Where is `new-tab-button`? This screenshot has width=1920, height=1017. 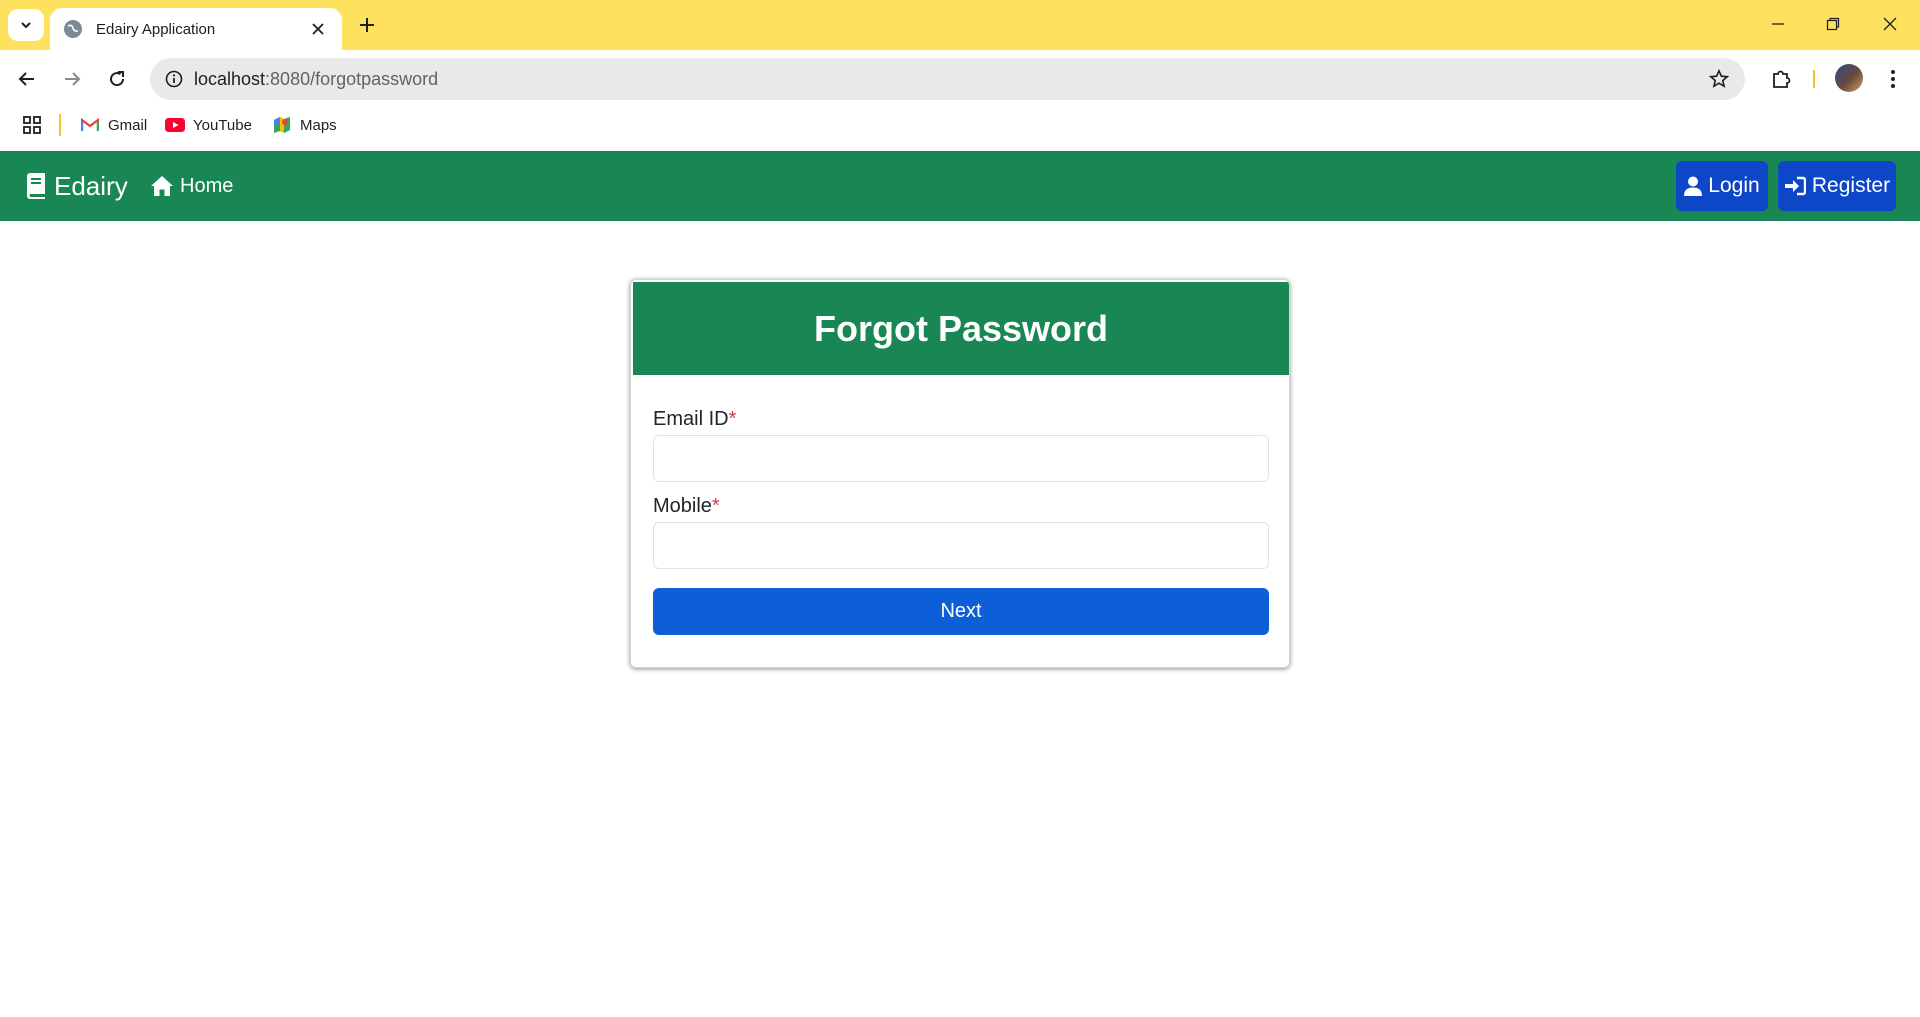 new-tab-button is located at coordinates (367, 25).